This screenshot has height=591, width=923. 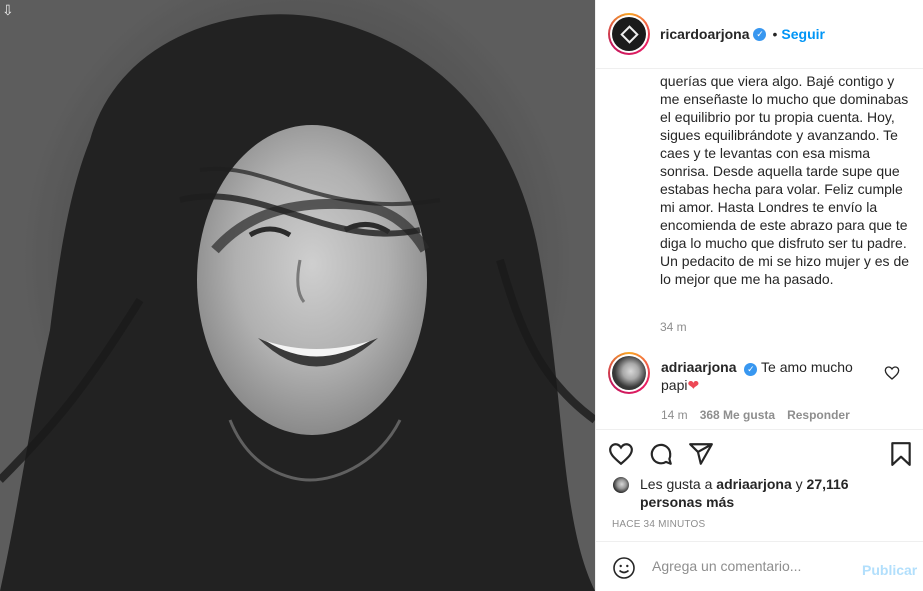 What do you see at coordinates (799, 484) in the screenshot?
I see `likes-conjunction: y` at bounding box center [799, 484].